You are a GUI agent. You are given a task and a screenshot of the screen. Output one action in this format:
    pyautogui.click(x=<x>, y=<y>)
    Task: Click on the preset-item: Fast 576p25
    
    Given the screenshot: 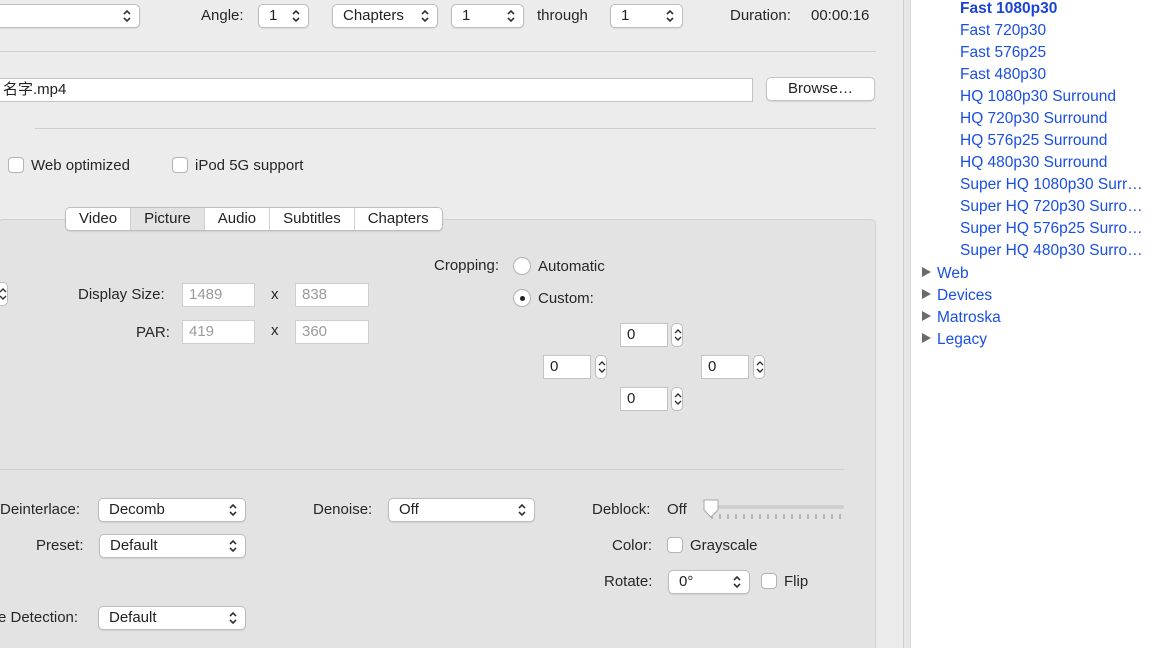 What is the action you would take?
    pyautogui.click(x=1003, y=53)
    